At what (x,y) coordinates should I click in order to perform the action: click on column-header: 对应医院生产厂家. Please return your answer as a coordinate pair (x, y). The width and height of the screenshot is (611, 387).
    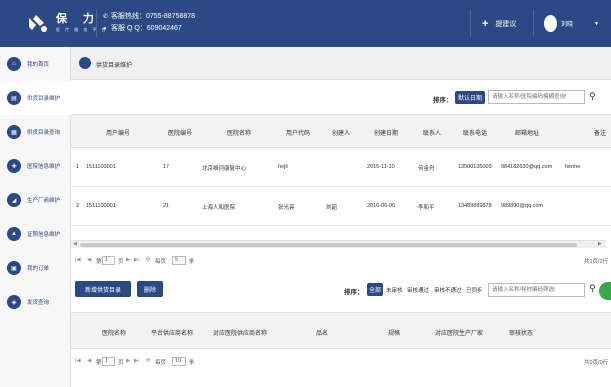
    Looking at the image, I should click on (459, 332).